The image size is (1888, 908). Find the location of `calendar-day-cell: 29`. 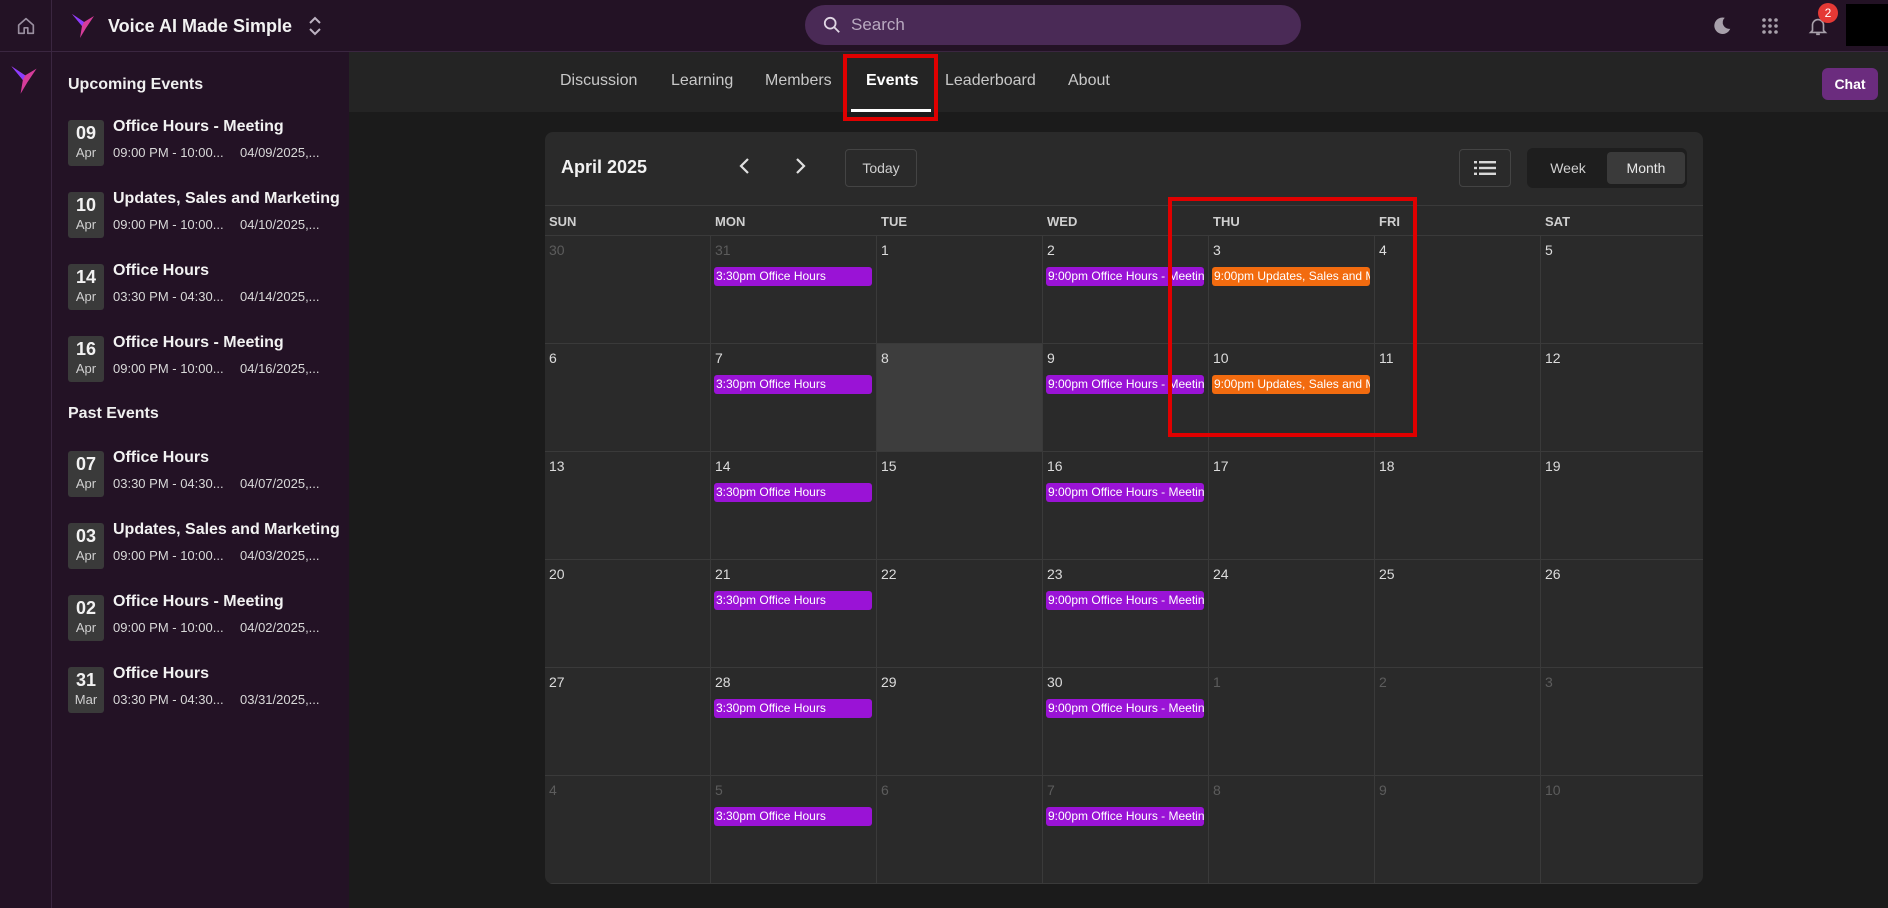

calendar-day-cell: 29 is located at coordinates (960, 722).